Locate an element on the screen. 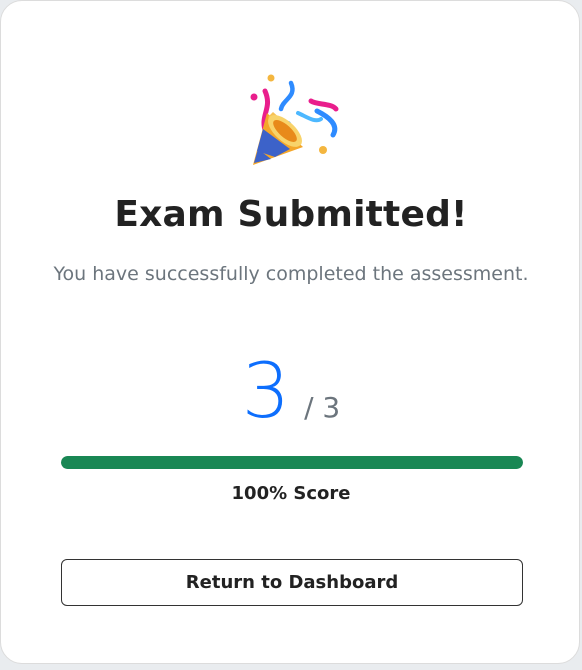  score-progress-fill is located at coordinates (292, 462).